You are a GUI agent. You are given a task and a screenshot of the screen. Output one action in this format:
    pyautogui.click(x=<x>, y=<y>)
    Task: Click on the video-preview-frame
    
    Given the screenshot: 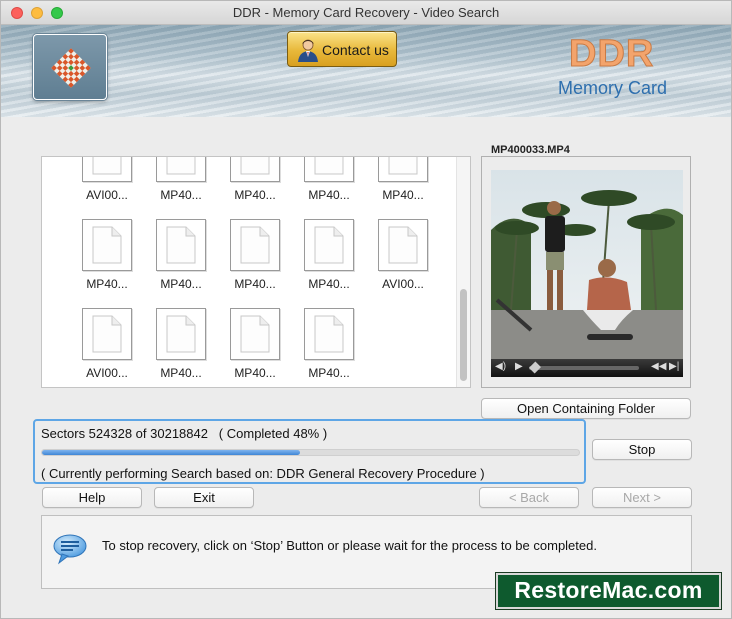 What is the action you would take?
    pyautogui.click(x=587, y=264)
    